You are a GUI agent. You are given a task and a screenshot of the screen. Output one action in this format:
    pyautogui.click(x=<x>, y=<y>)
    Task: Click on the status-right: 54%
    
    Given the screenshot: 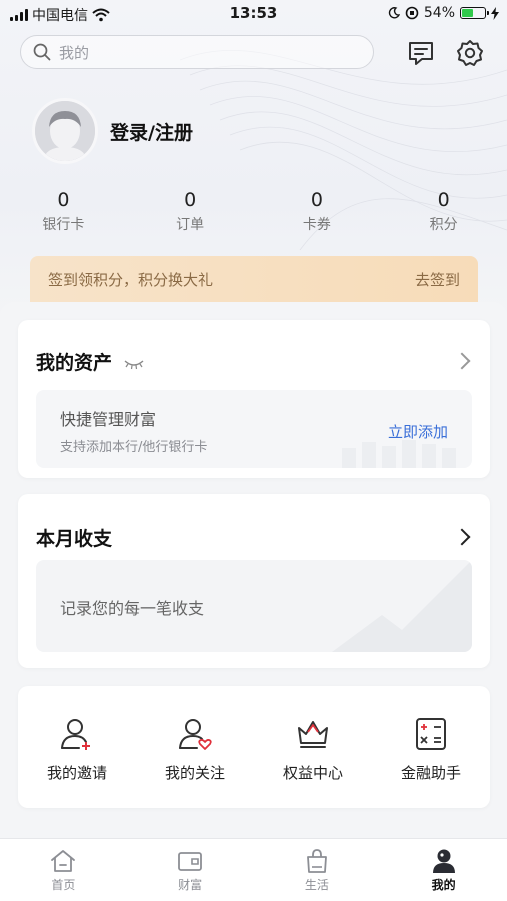 What is the action you would take?
    pyautogui.click(x=443, y=13)
    